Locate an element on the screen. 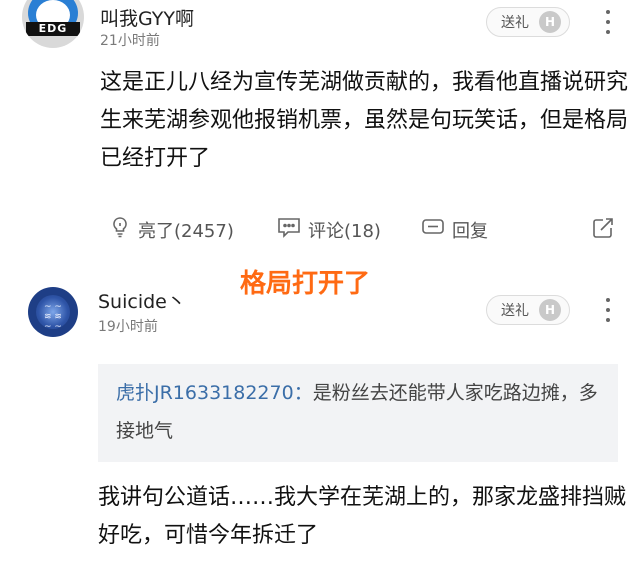 Image resolution: width=641 pixels, height=566 pixels. avatar-image: ~ ~ ≋ ≋ ~ ~ is located at coordinates (53, 317).